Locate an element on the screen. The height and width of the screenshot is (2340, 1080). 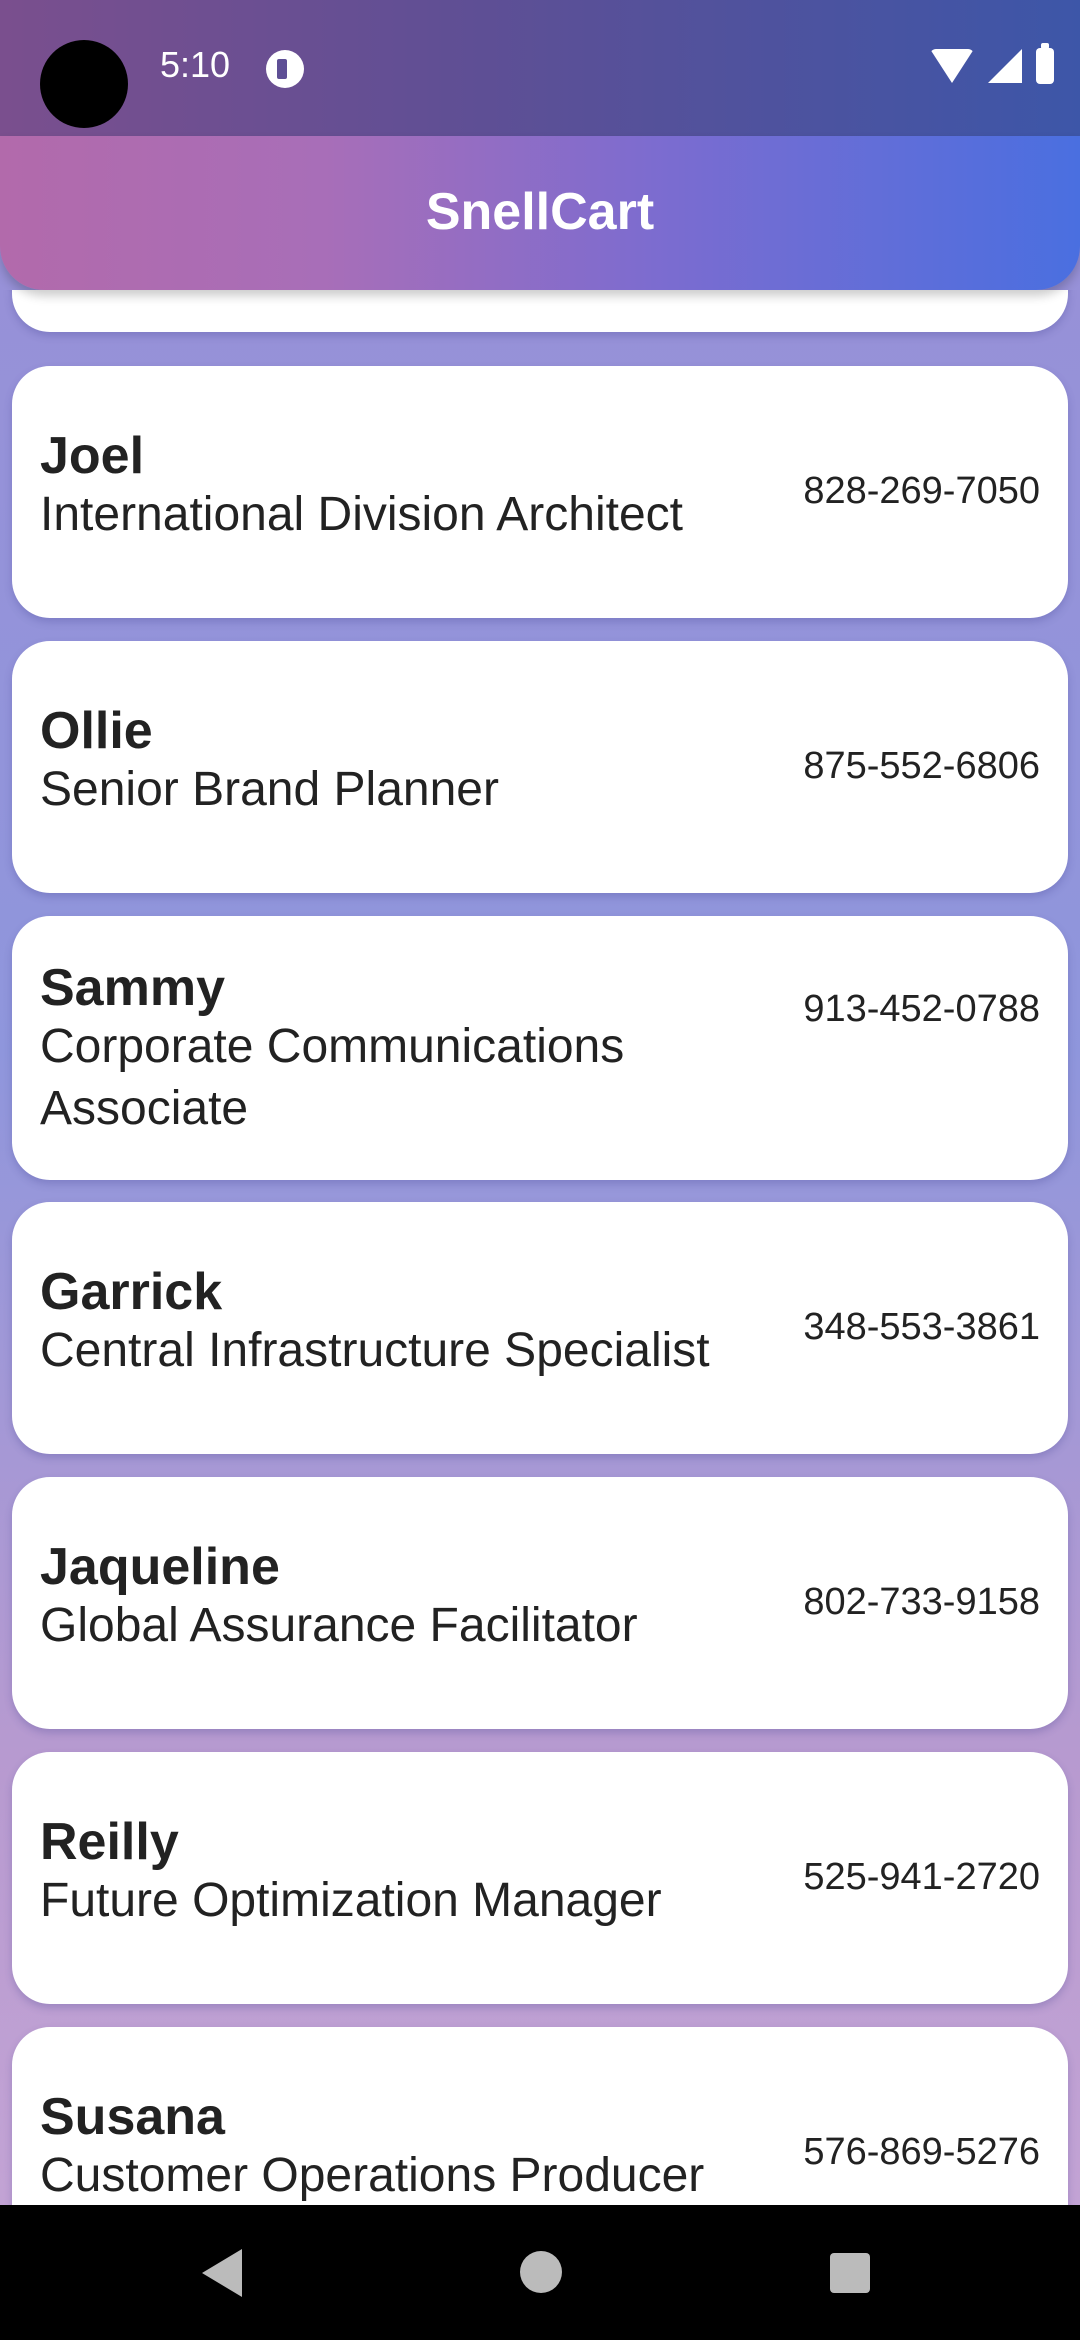
status-time: 5:10 is located at coordinates (195, 64).